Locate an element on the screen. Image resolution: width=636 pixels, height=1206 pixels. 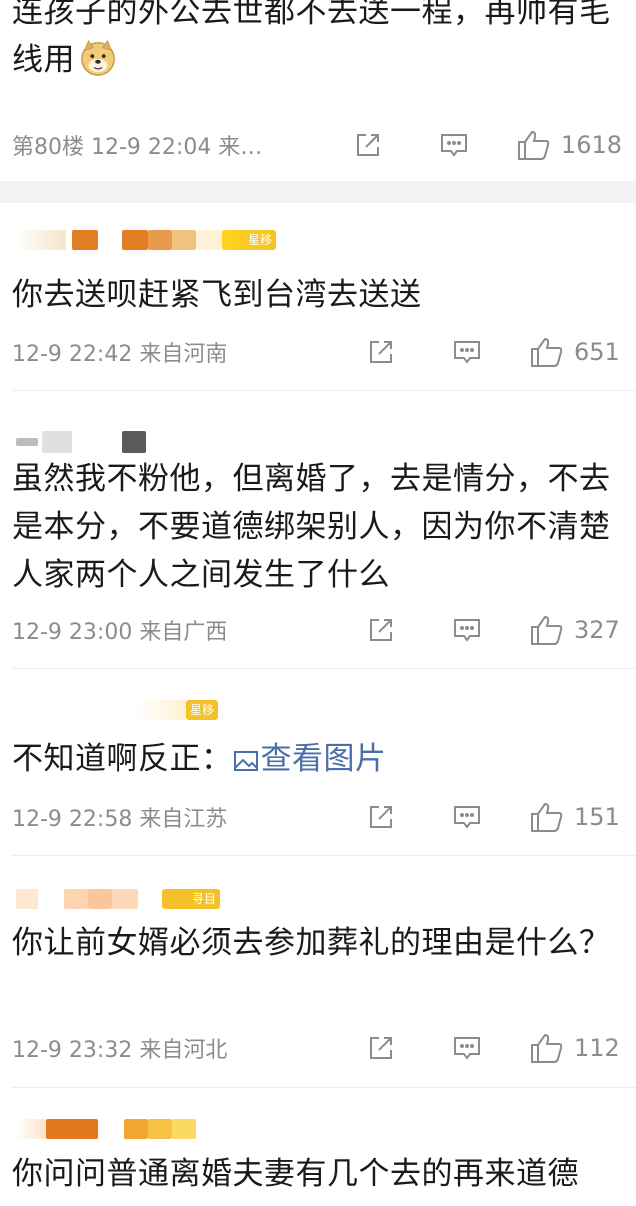
comment-meta: 第80楼 12-9 22:04 来… 1618 is located at coordinates (317, 145).